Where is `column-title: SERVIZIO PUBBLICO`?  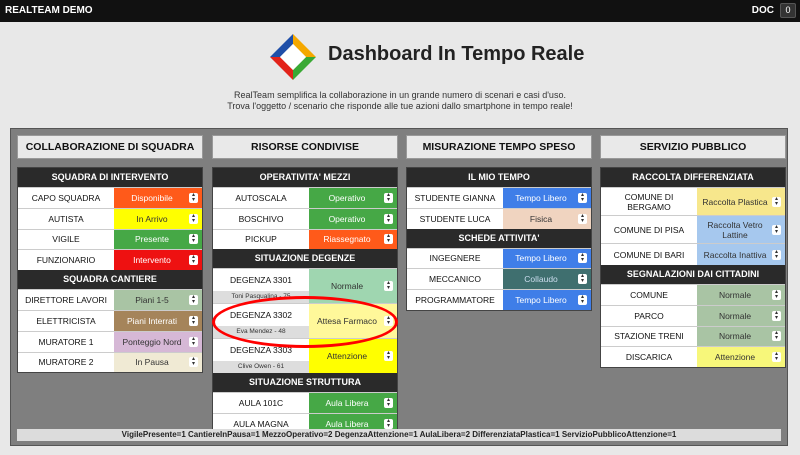
column-title: SERVIZIO PUBBLICO is located at coordinates (693, 147).